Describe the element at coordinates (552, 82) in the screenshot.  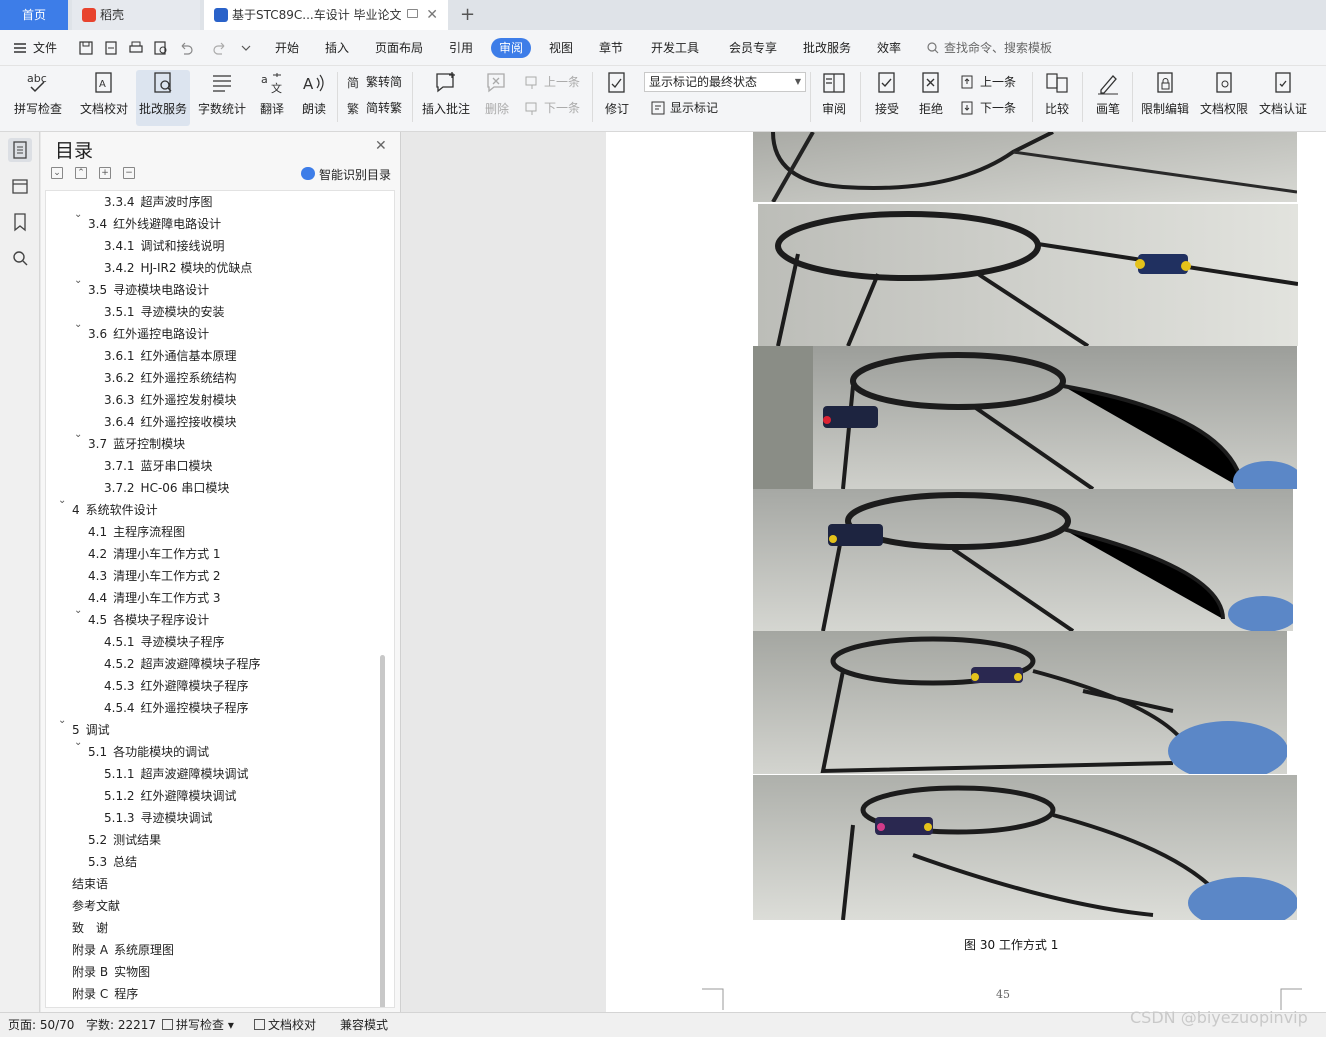
I see `prev-comment-button: 上一条` at that location.